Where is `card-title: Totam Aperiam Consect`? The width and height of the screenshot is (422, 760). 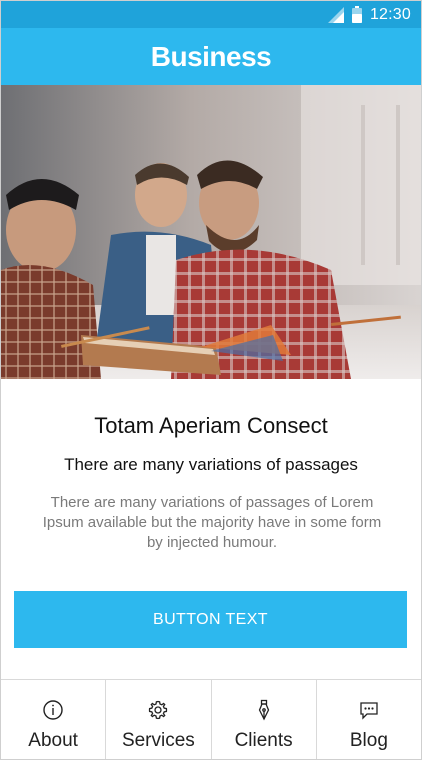
card-title: Totam Aperiam Consect is located at coordinates (211, 425).